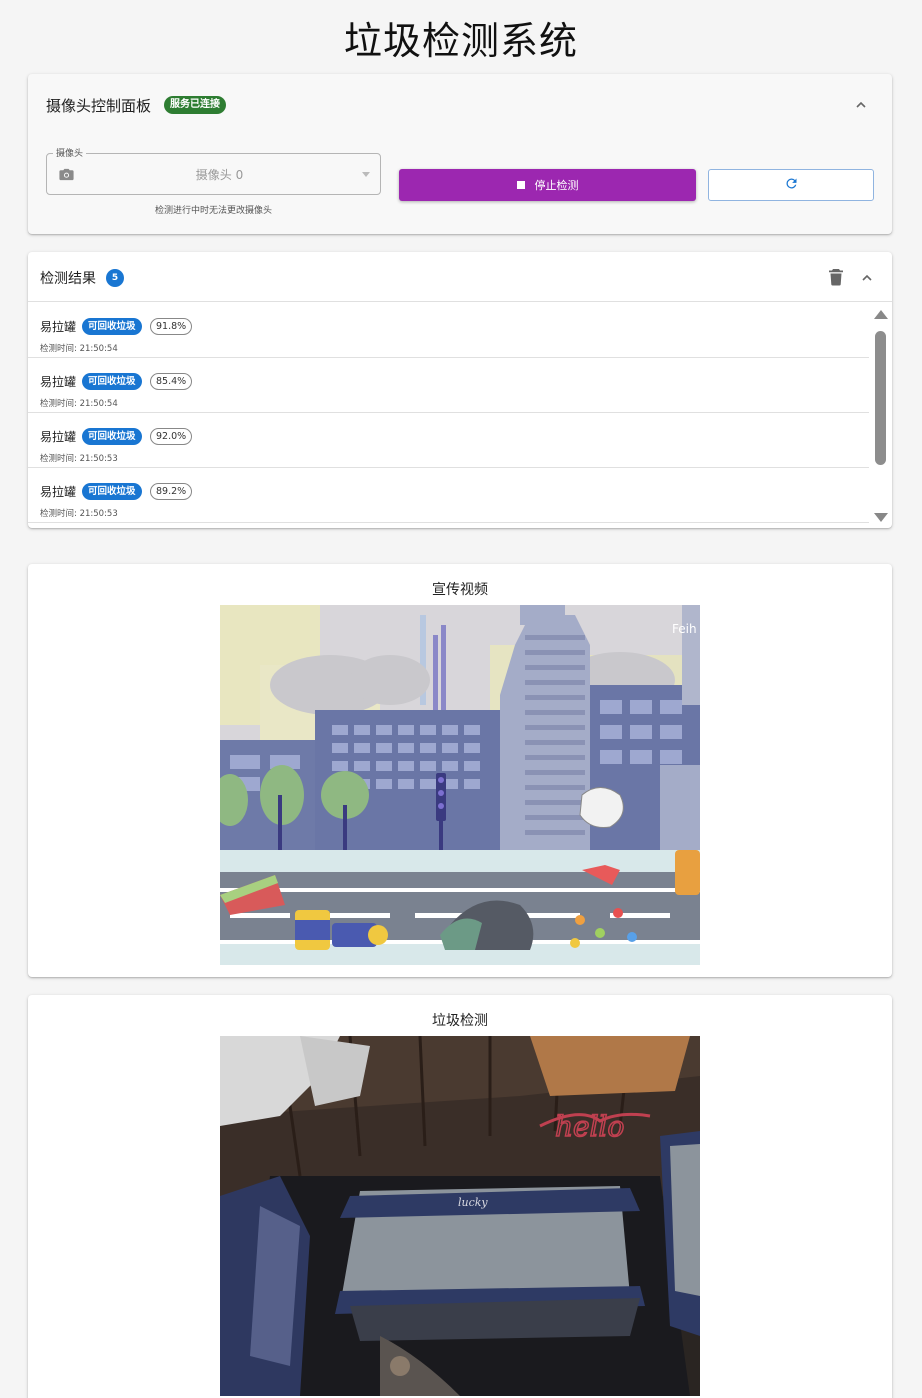 The height and width of the screenshot is (1398, 922). I want to click on list-item: 易拉罐 可回收垃圾 85.4% 检测时间: 21:50:54, so click(448, 385).